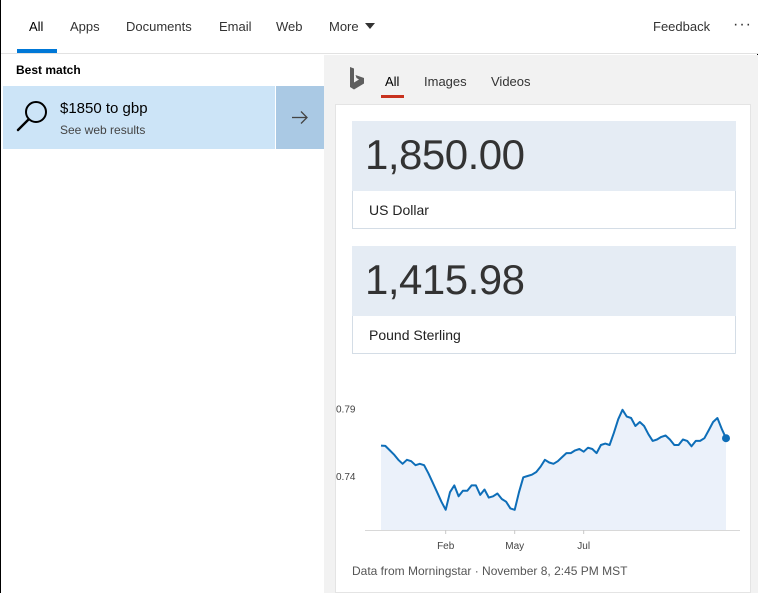 This screenshot has height=593, width=758. What do you see at coordinates (446, 546) in the screenshot?
I see `x-tick-label-0: Feb` at bounding box center [446, 546].